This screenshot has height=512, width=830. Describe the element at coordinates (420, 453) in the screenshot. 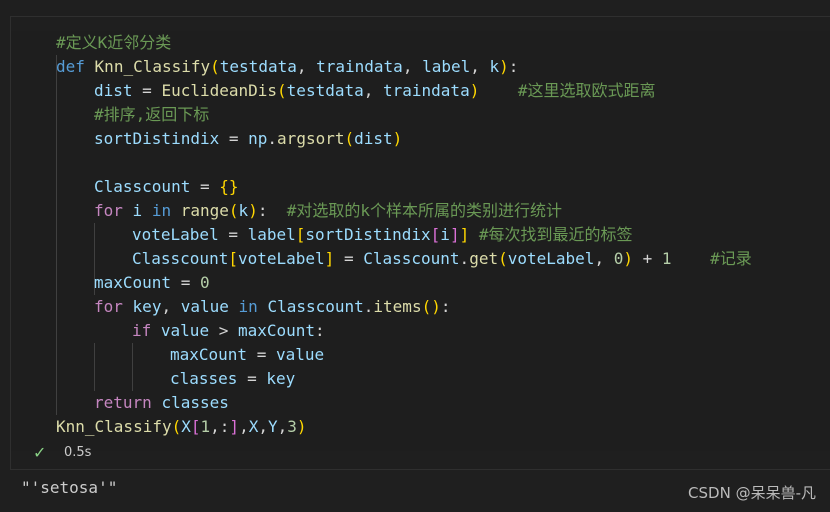

I see `cell-execution-status: ✓ 0.5s` at that location.